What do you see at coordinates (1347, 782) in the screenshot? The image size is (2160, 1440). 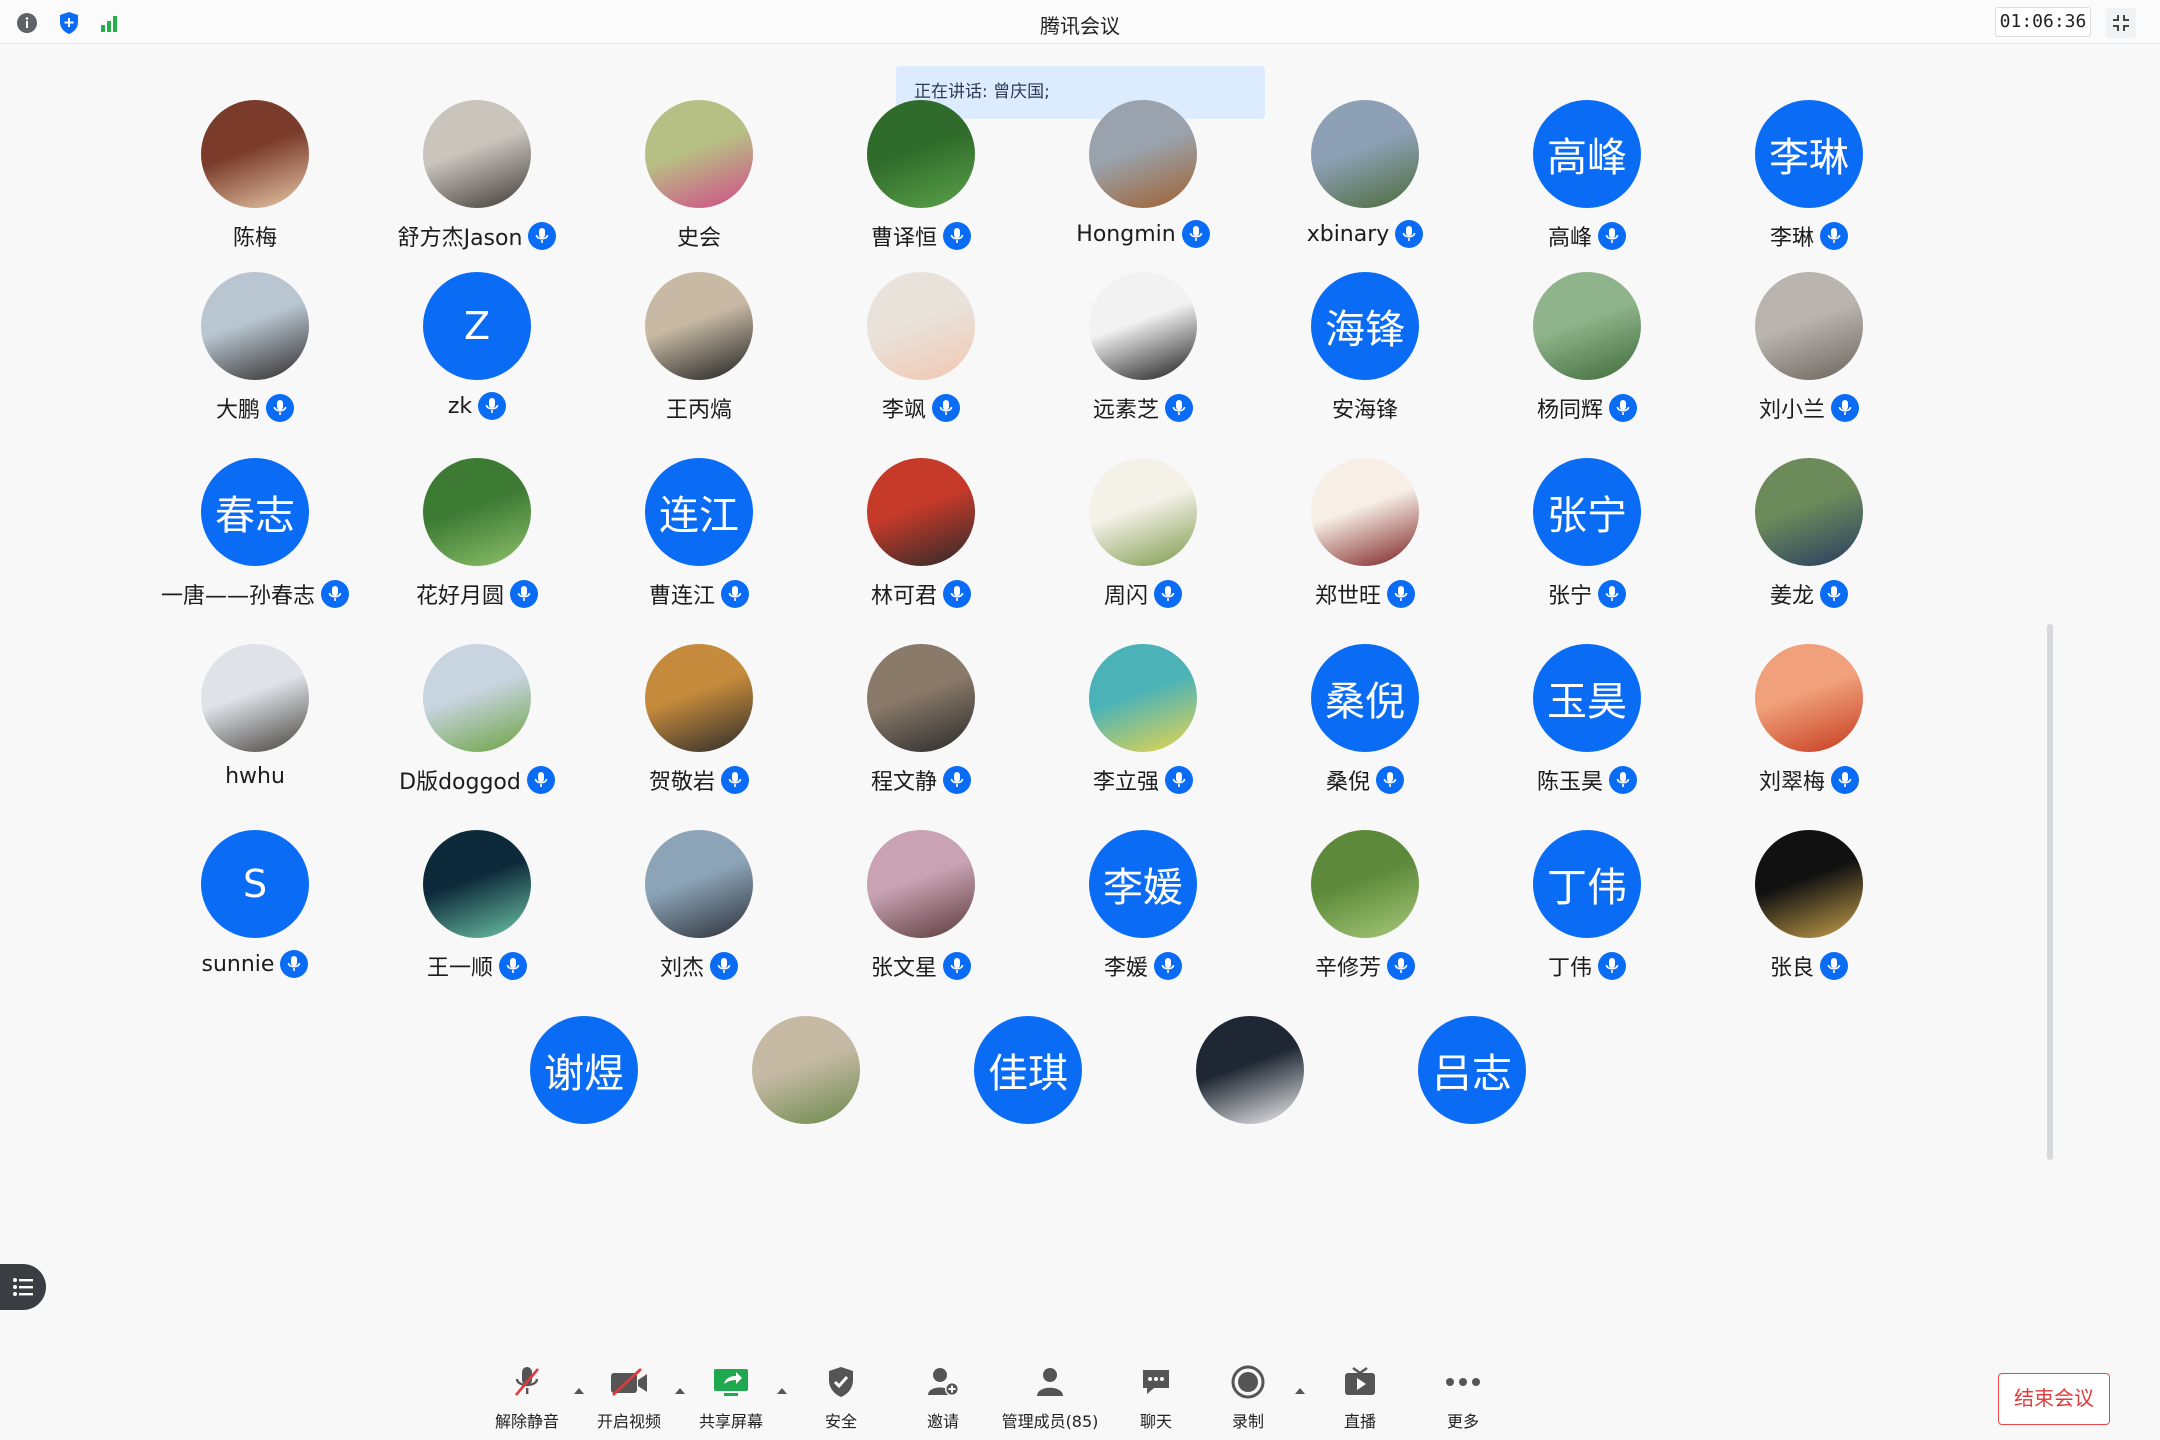 I see `participant-name: 桑倪` at bounding box center [1347, 782].